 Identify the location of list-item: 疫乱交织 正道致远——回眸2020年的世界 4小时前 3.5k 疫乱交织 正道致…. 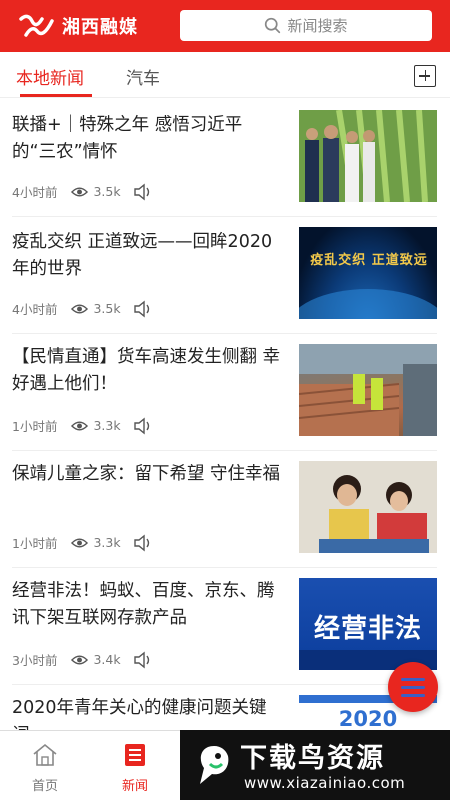
(225, 285).